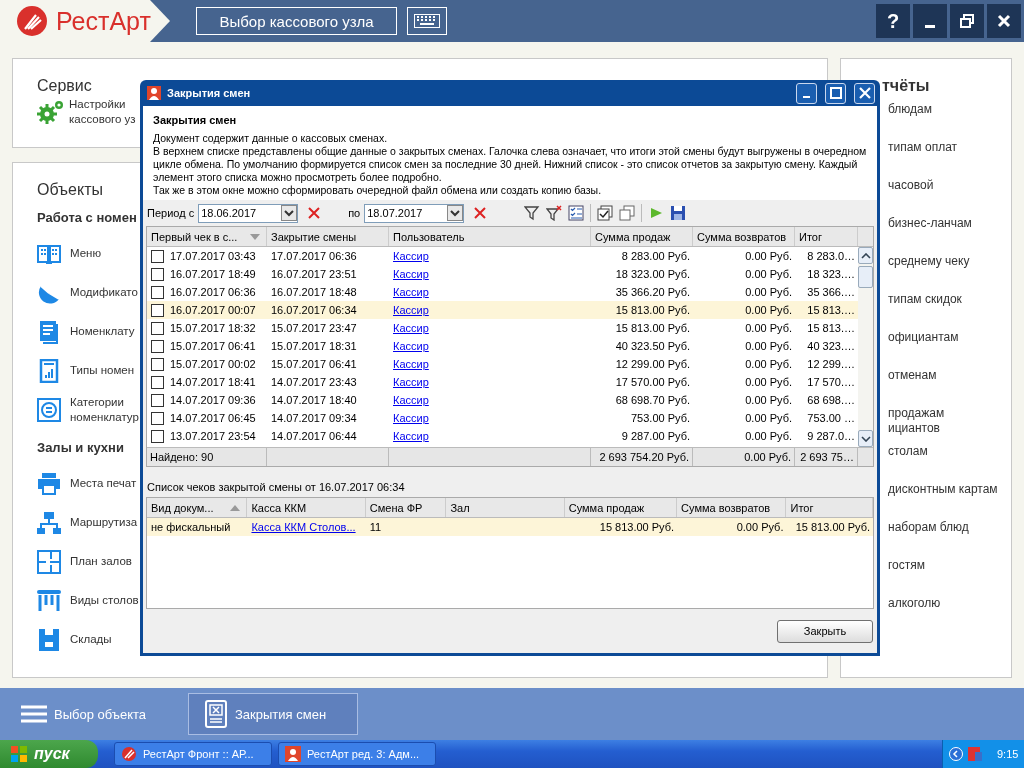 The width and height of the screenshot is (1024, 768). What do you see at coordinates (825, 631) in the screenshot?
I see `close-dialog-button: Закрыть` at bounding box center [825, 631].